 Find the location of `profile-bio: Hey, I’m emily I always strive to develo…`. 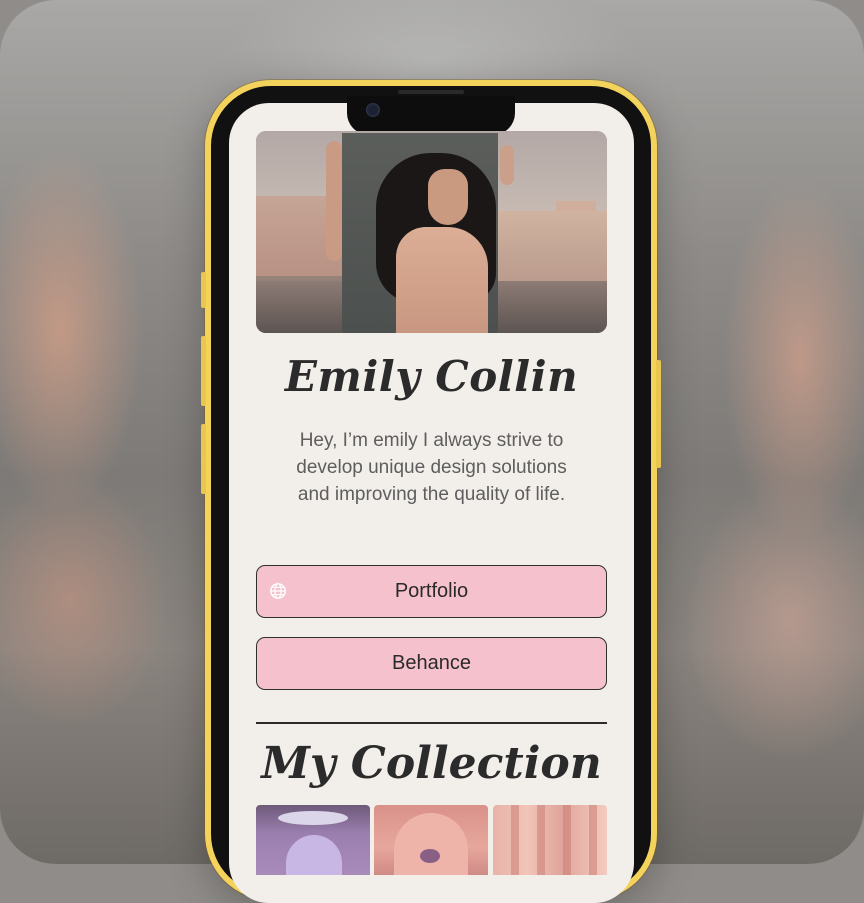

profile-bio: Hey, I’m emily I always strive to develo… is located at coordinates (431, 467).